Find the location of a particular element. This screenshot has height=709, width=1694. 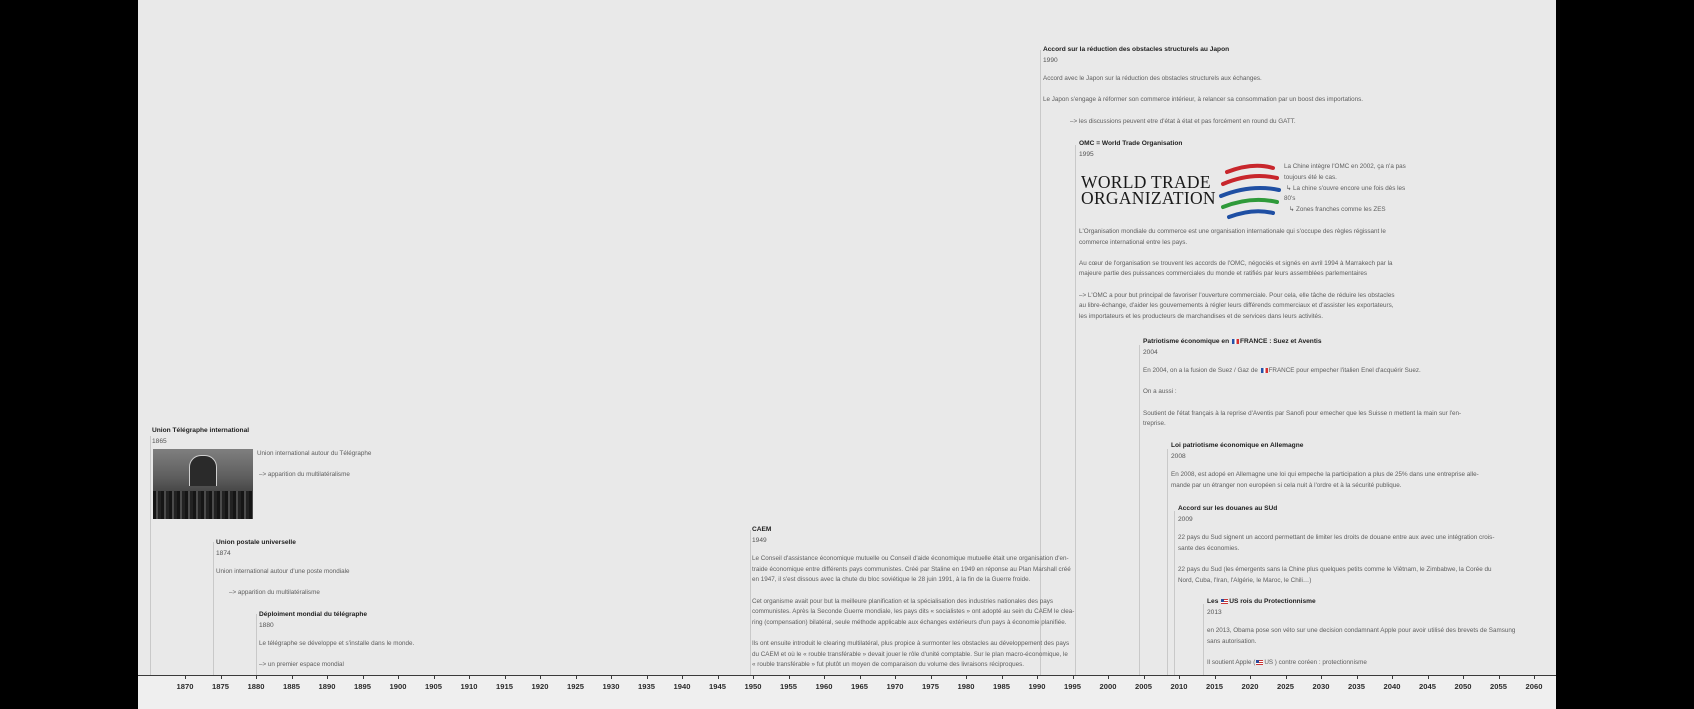

axis-tick-label: 2000 is located at coordinates (1108, 686).